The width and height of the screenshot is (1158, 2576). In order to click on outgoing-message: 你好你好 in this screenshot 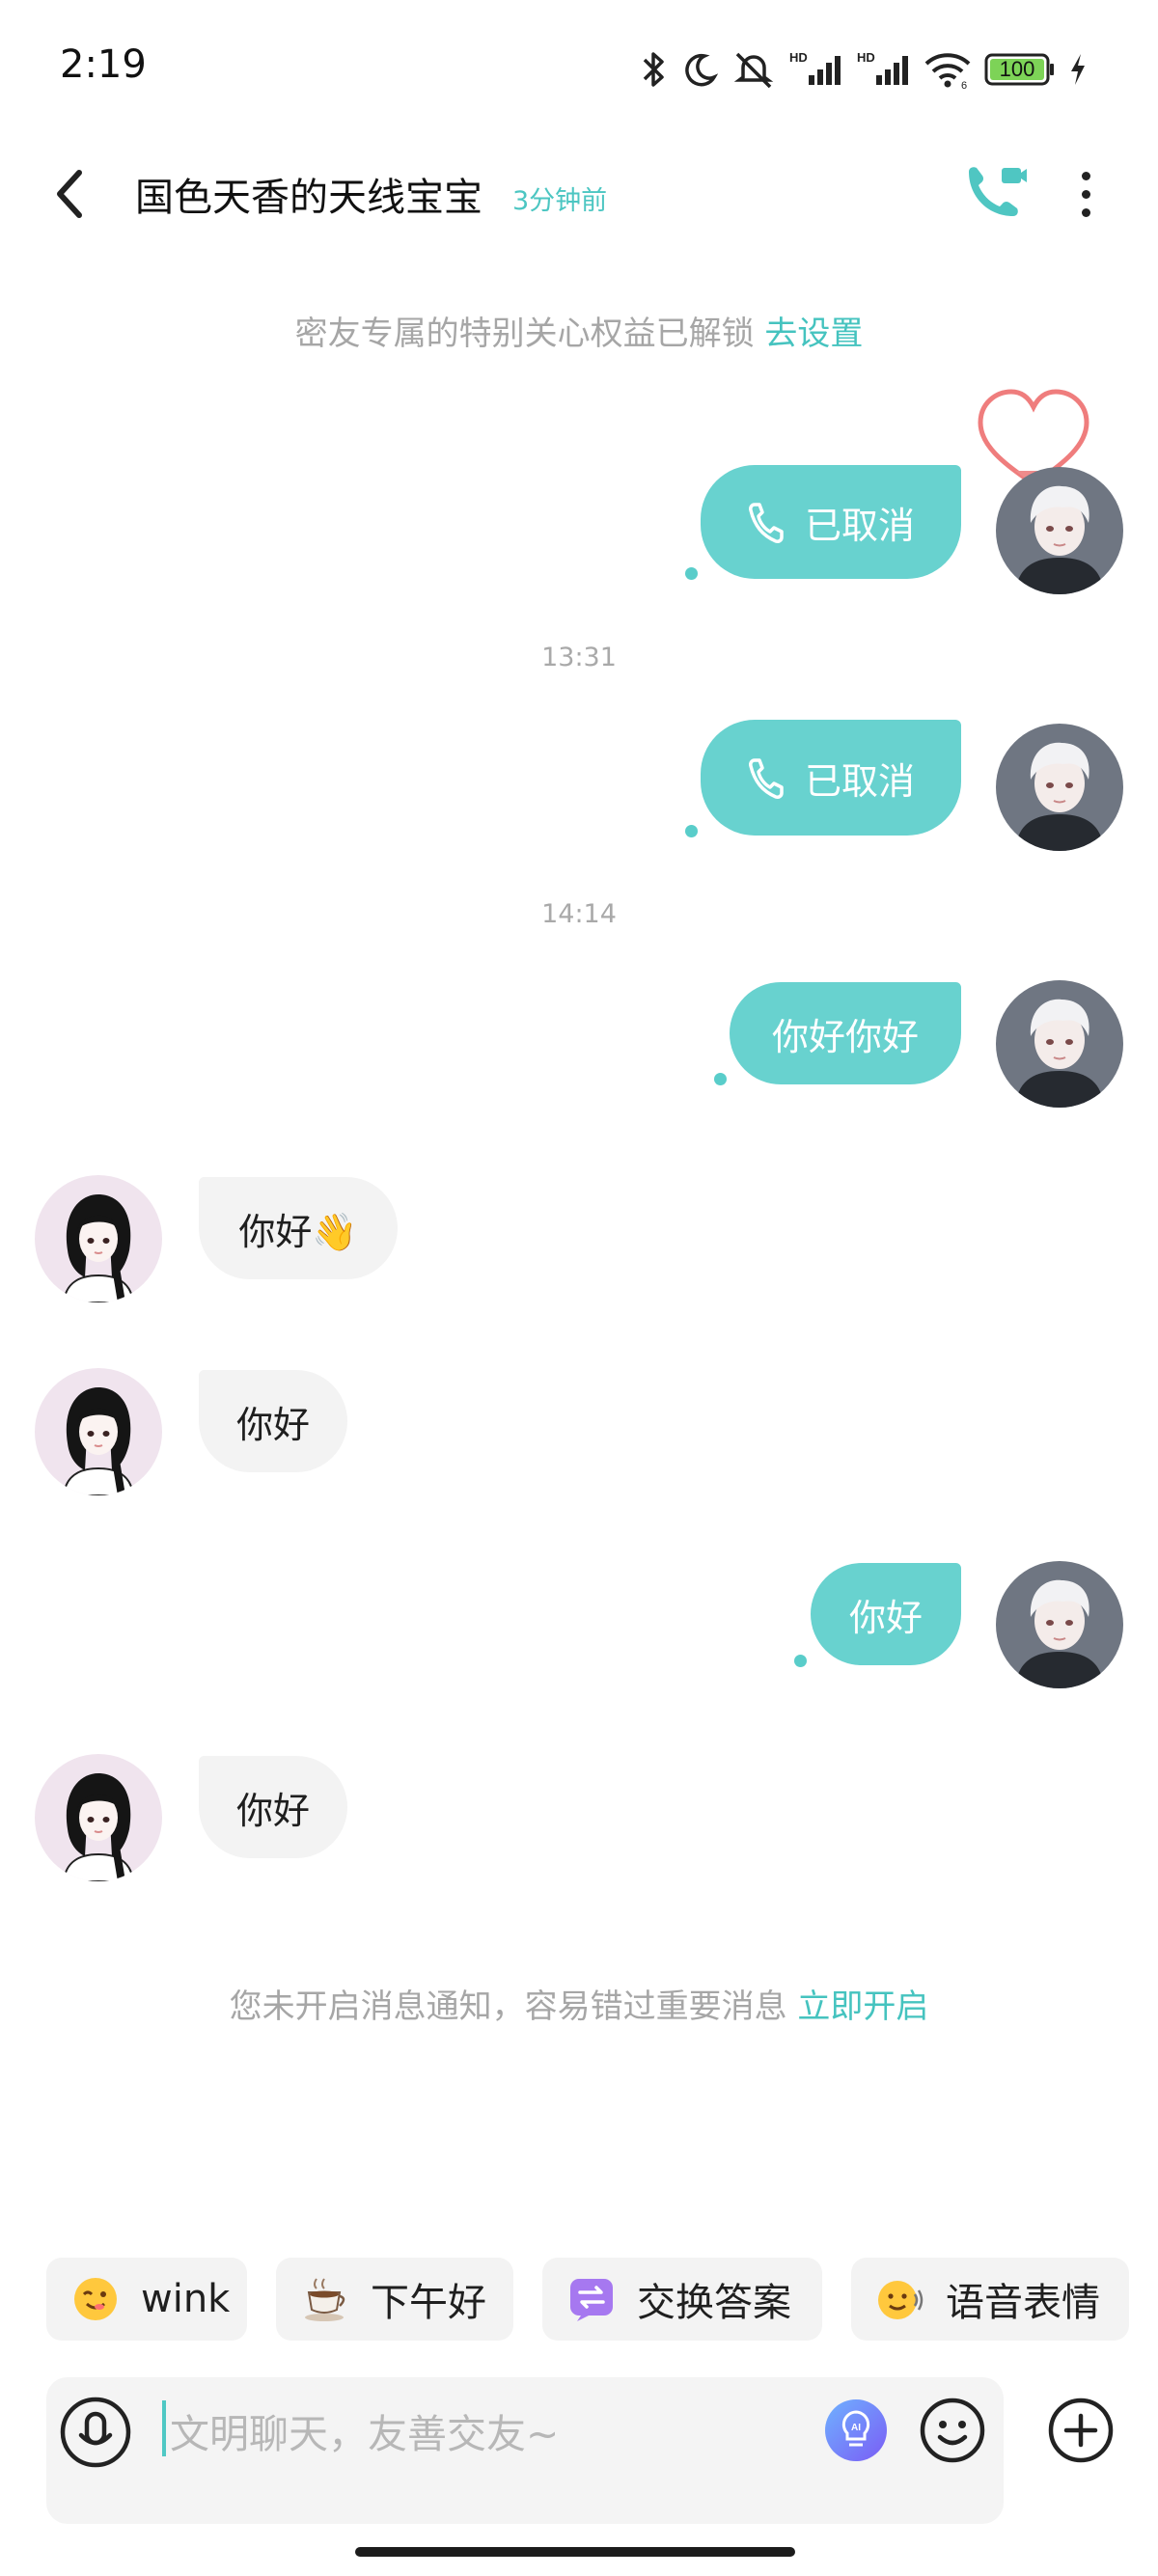, I will do `click(845, 1033)`.